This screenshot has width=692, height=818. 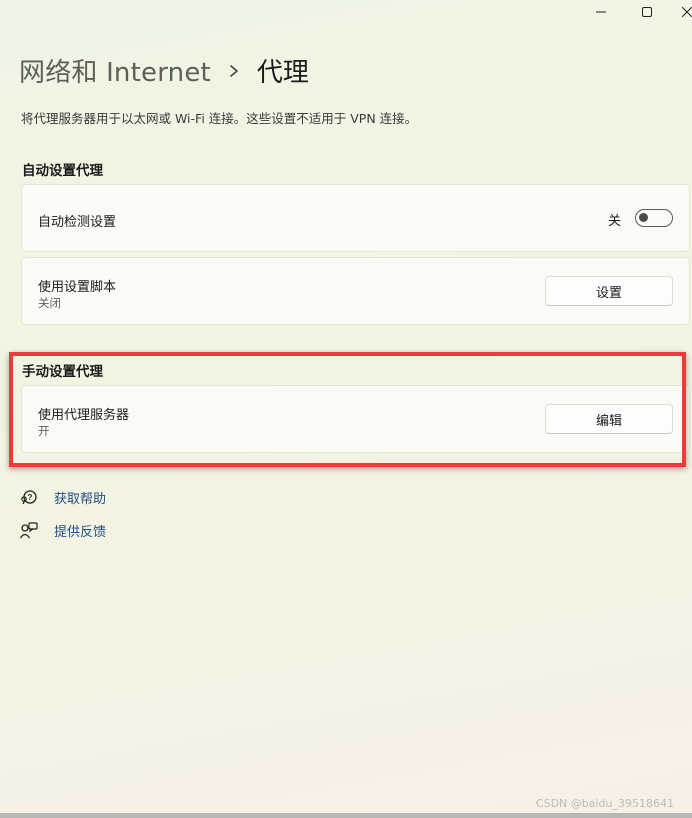 What do you see at coordinates (609, 291) in the screenshot?
I see `setup-script-button: 设置` at bounding box center [609, 291].